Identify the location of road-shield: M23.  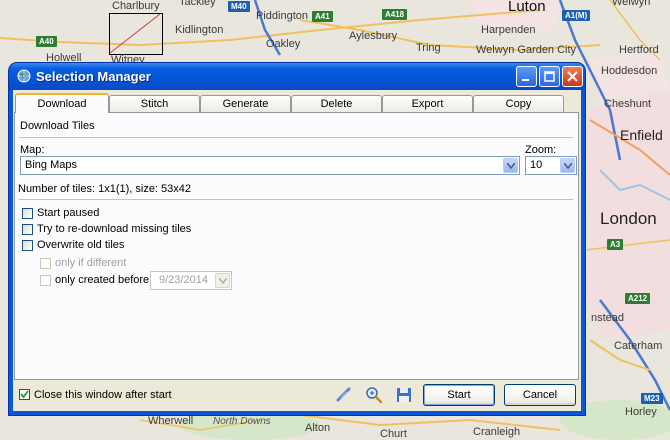
(652, 398).